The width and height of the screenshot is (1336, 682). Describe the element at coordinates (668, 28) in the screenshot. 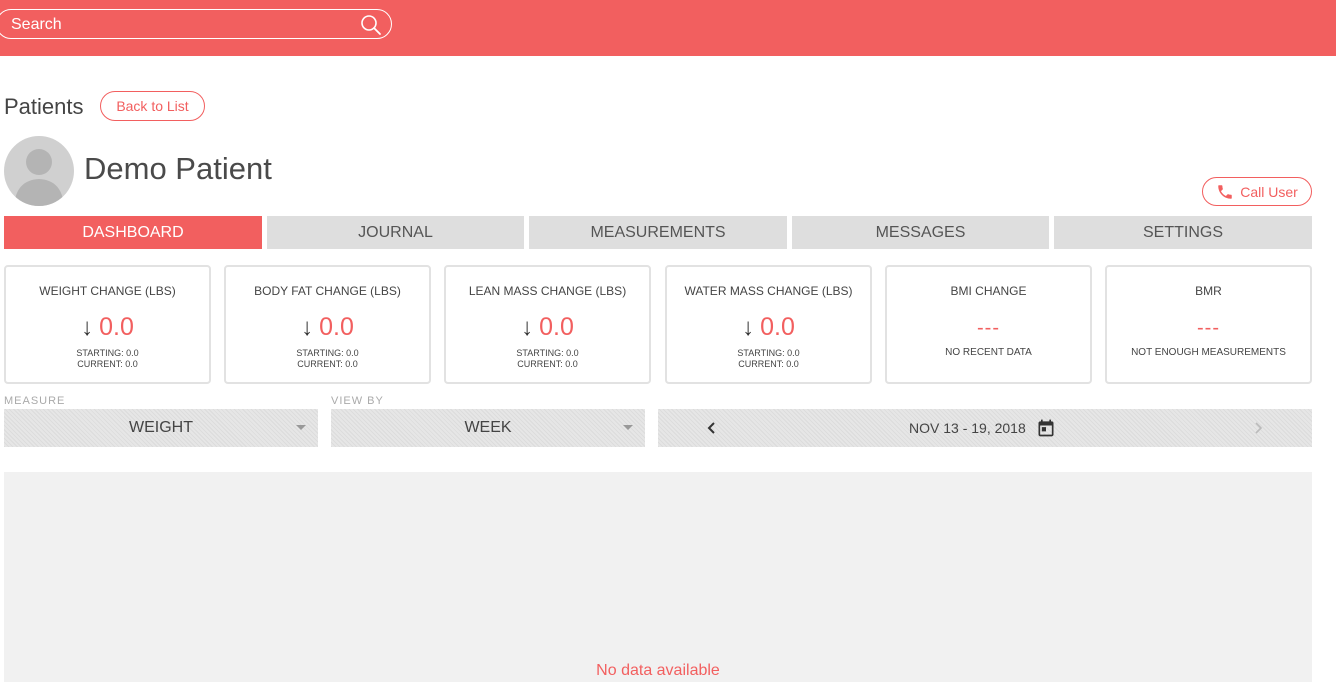

I see `top-bar` at that location.